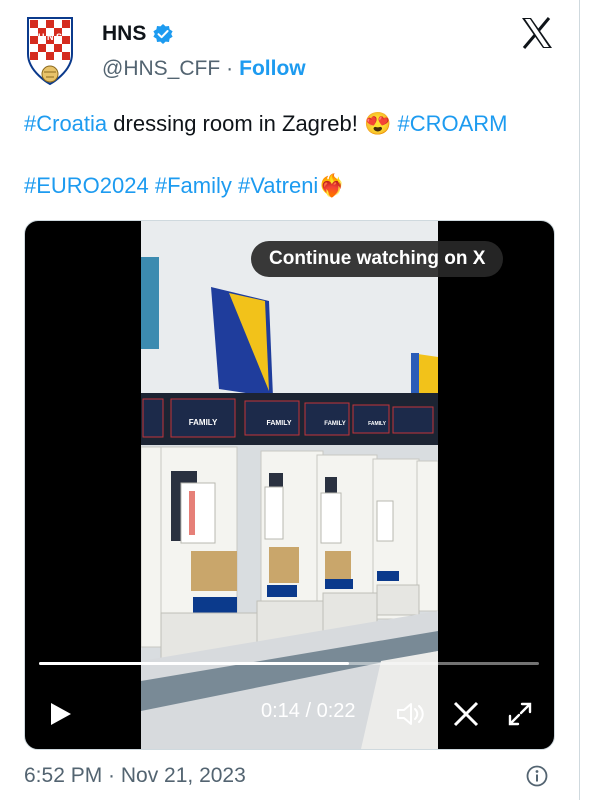 The width and height of the screenshot is (594, 800). What do you see at coordinates (193, 185) in the screenshot?
I see `hashtag-link: #Family` at bounding box center [193, 185].